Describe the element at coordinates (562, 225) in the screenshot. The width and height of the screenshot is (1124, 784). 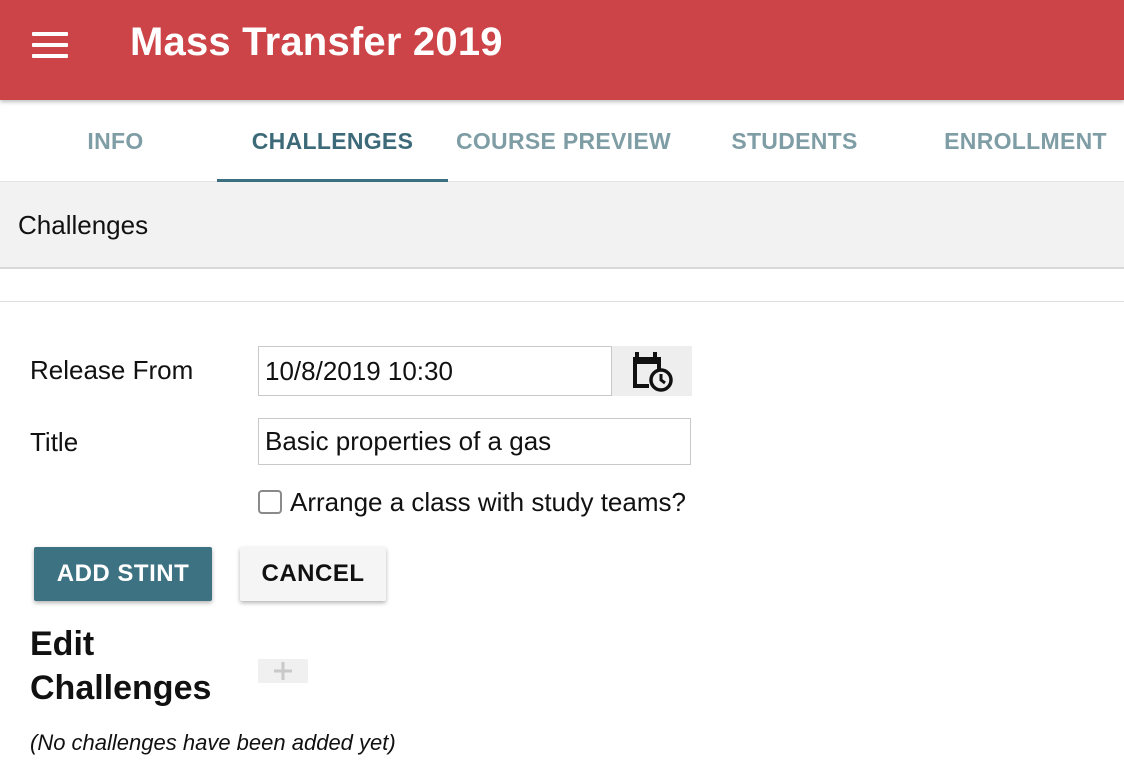
I see `section-header: Challenges` at that location.